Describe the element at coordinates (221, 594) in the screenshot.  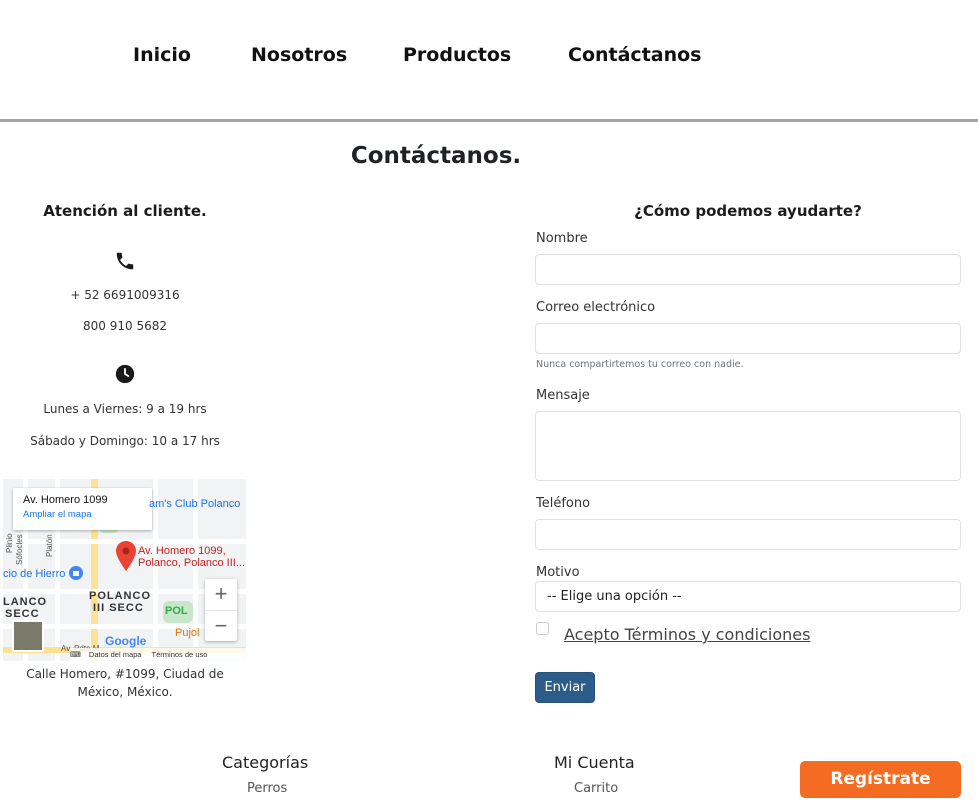
I see `map-zoom-in-button: +` at that location.